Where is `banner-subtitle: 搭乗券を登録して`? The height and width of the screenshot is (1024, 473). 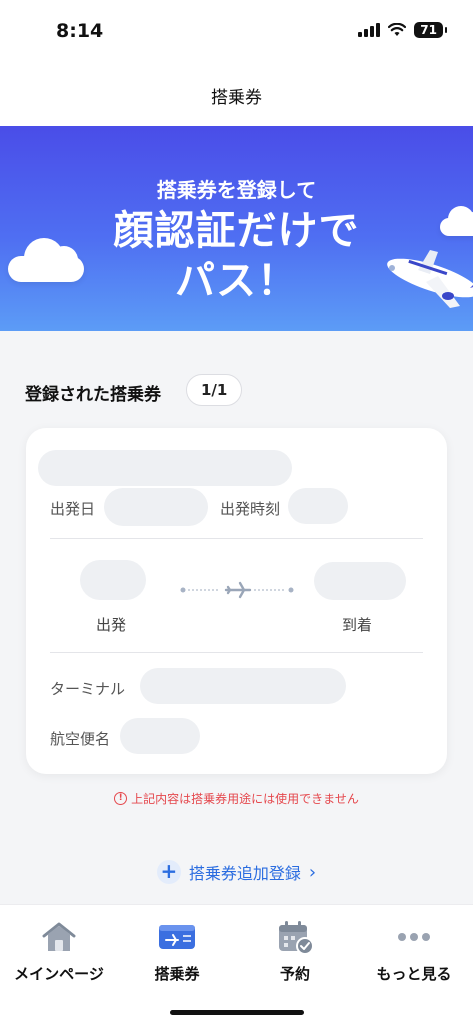
banner-subtitle: 搭乗券を登録して is located at coordinates (236, 190).